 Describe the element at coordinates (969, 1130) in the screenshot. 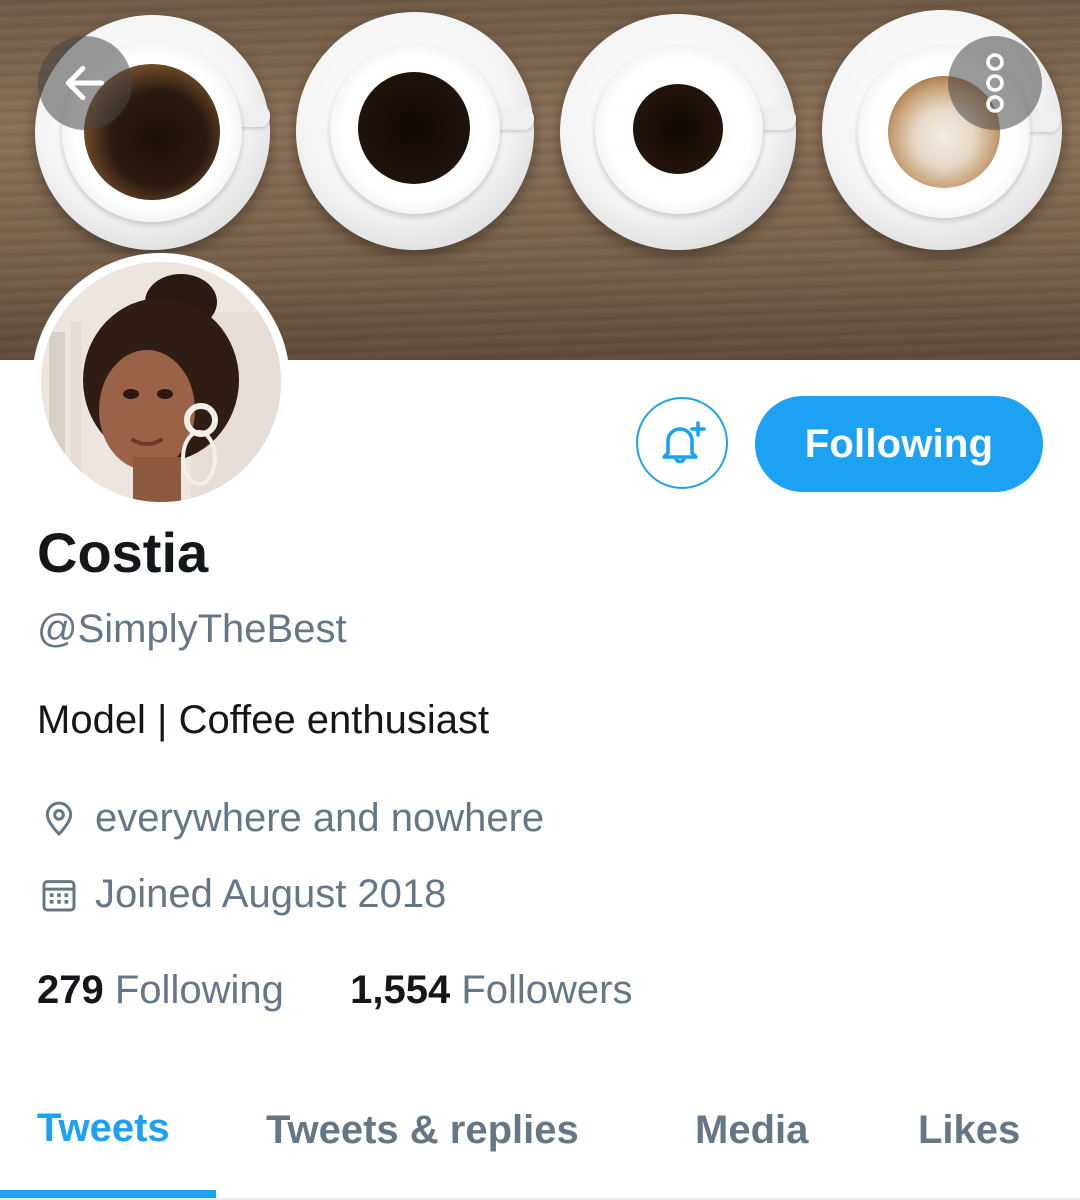

I see `tab-likes: Likes` at that location.